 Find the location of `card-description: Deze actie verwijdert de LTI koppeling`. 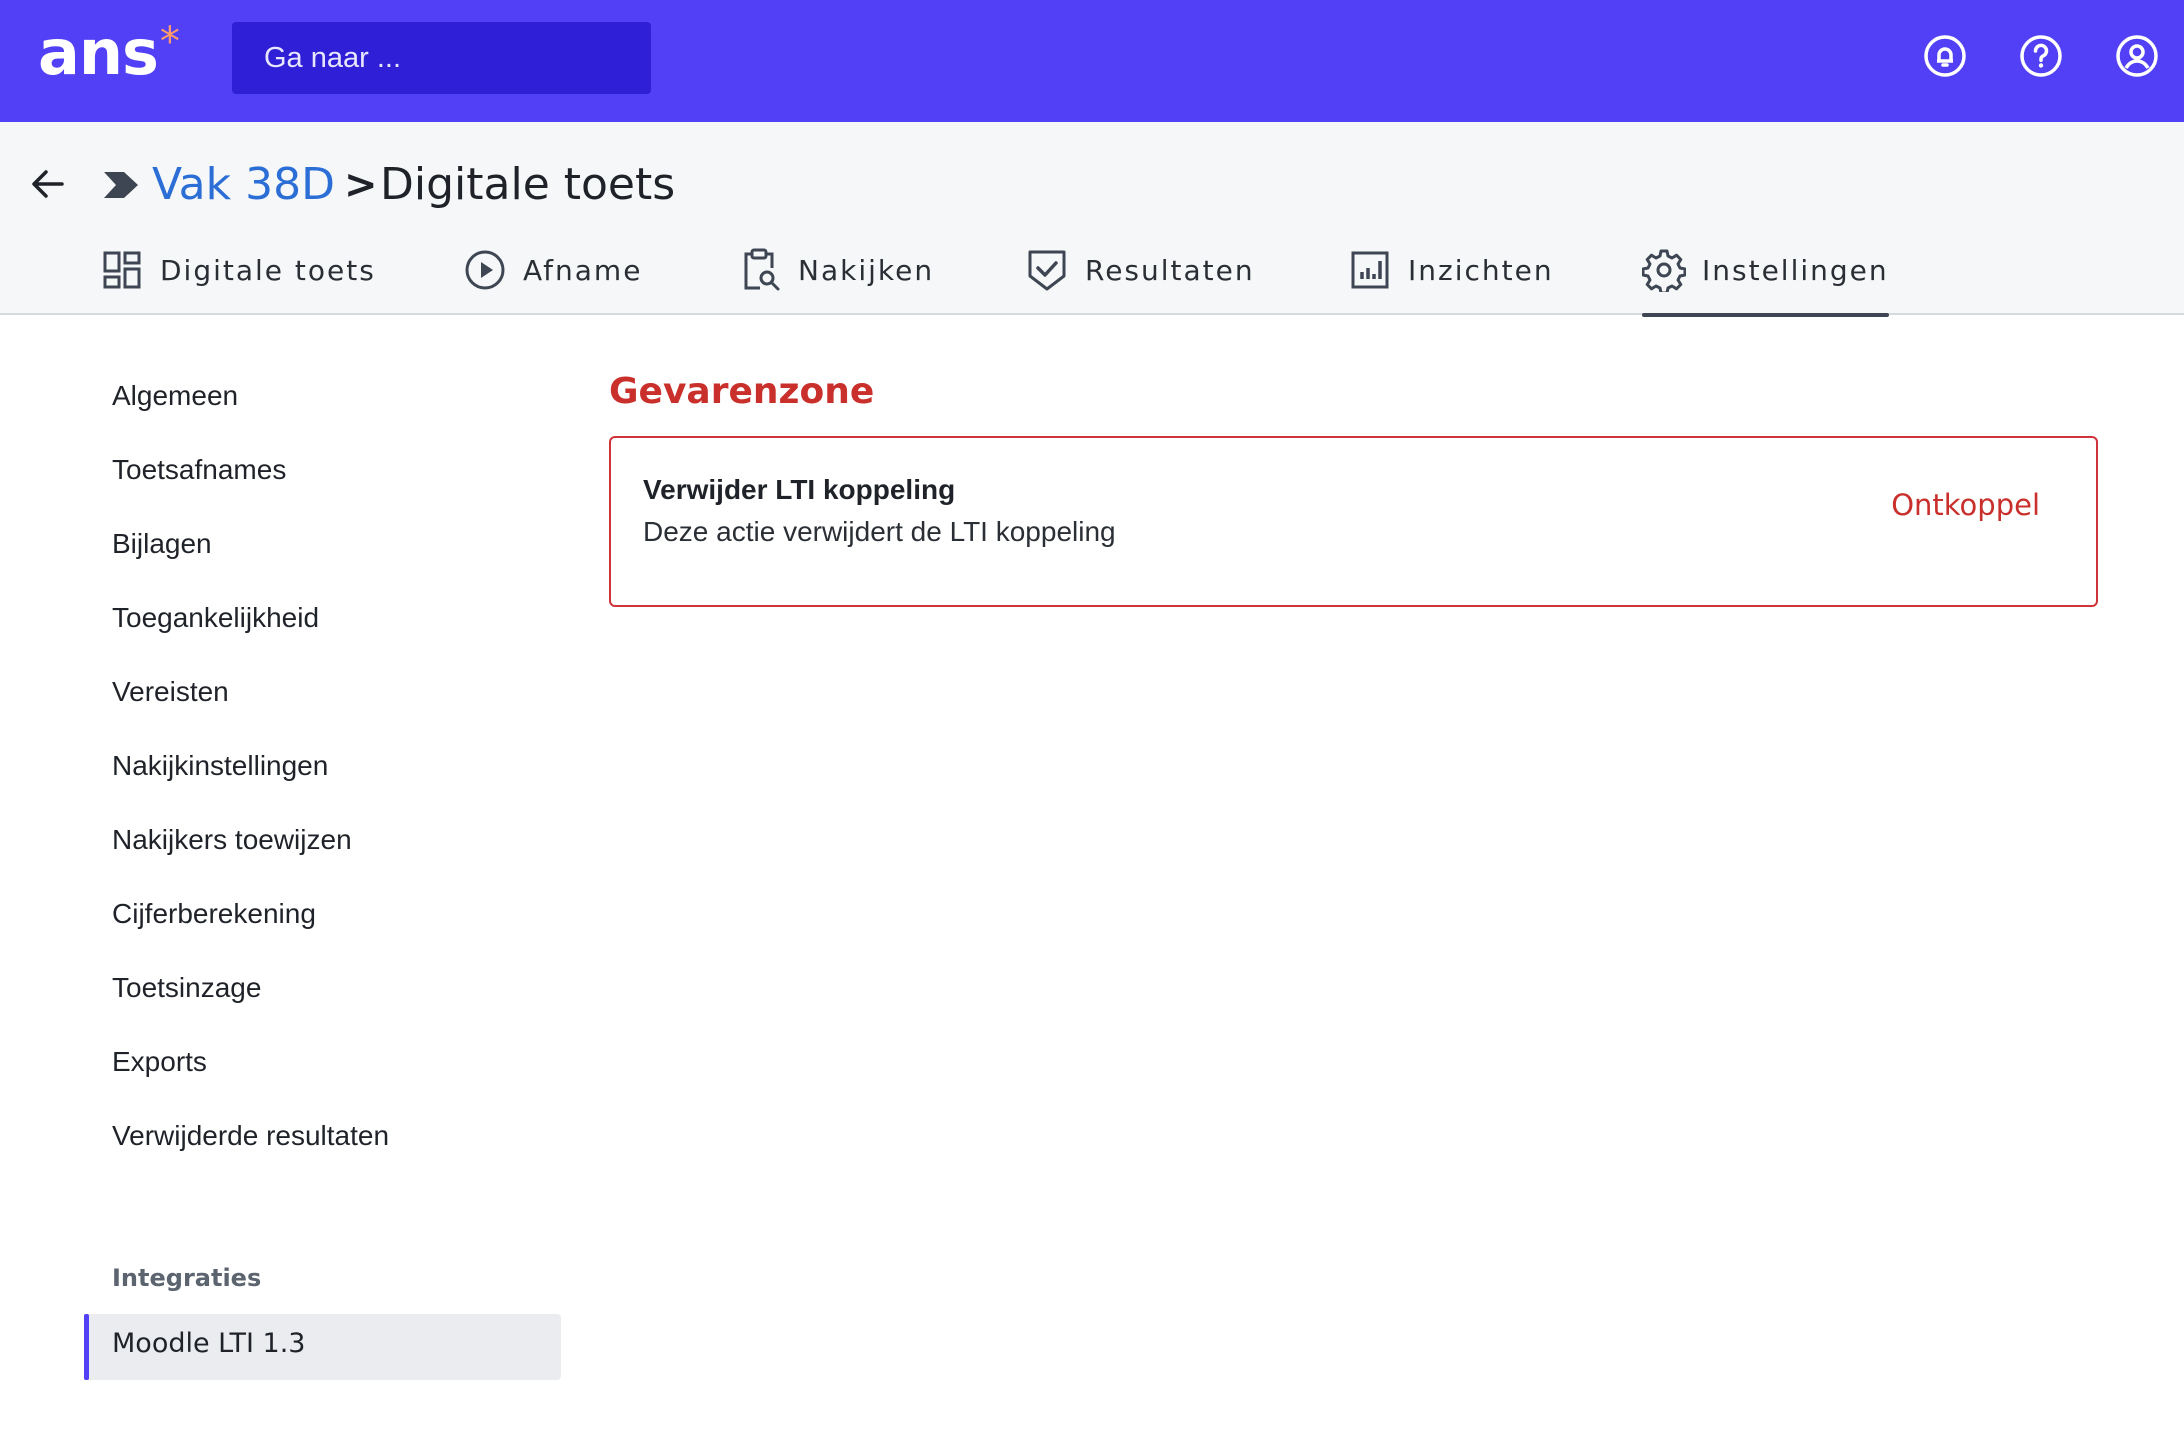

card-description: Deze actie verwijdert de LTI koppeling is located at coordinates (879, 531).